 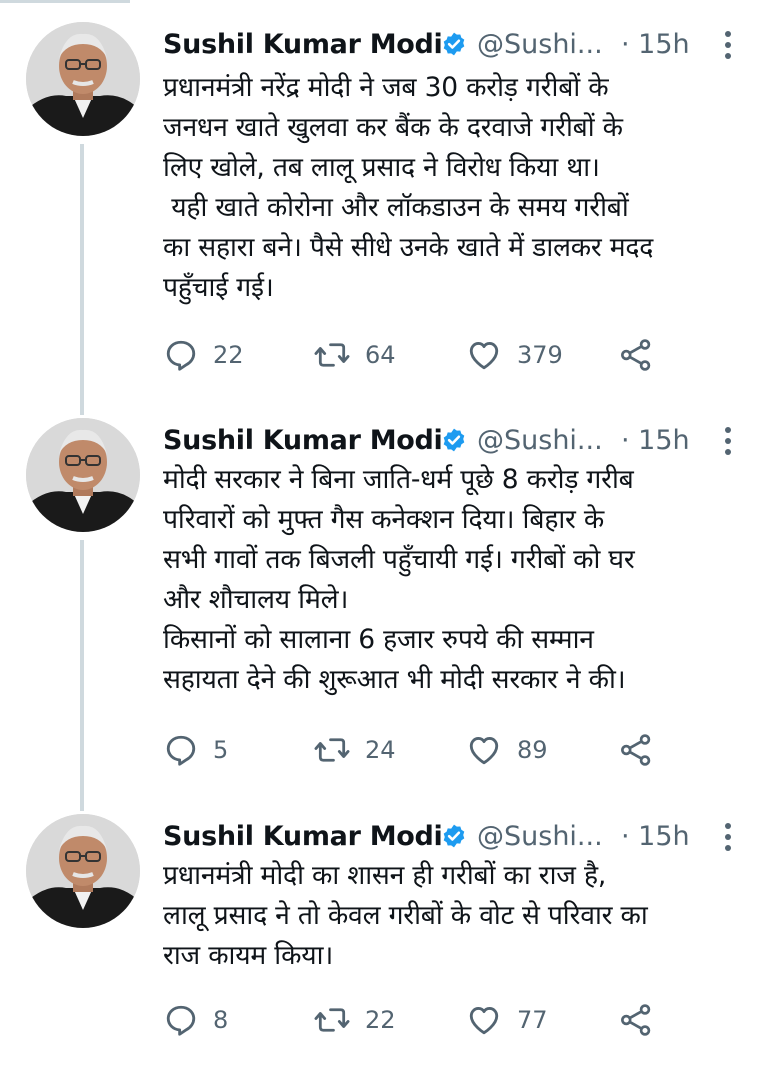 I want to click on like-count: 77, so click(x=532, y=1020).